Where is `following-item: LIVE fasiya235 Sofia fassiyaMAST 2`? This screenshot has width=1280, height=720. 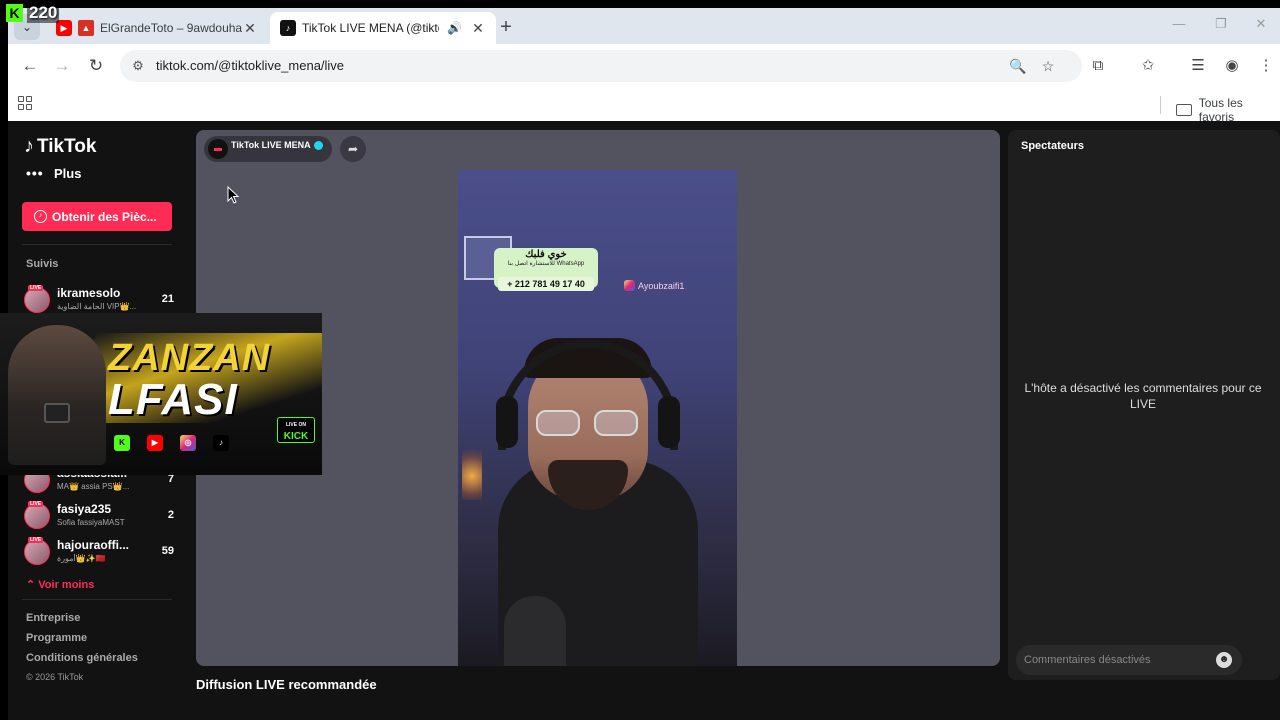 following-item: LIVE fasiya235 Sofia fassiyaMAST 2 is located at coordinates (99, 517).